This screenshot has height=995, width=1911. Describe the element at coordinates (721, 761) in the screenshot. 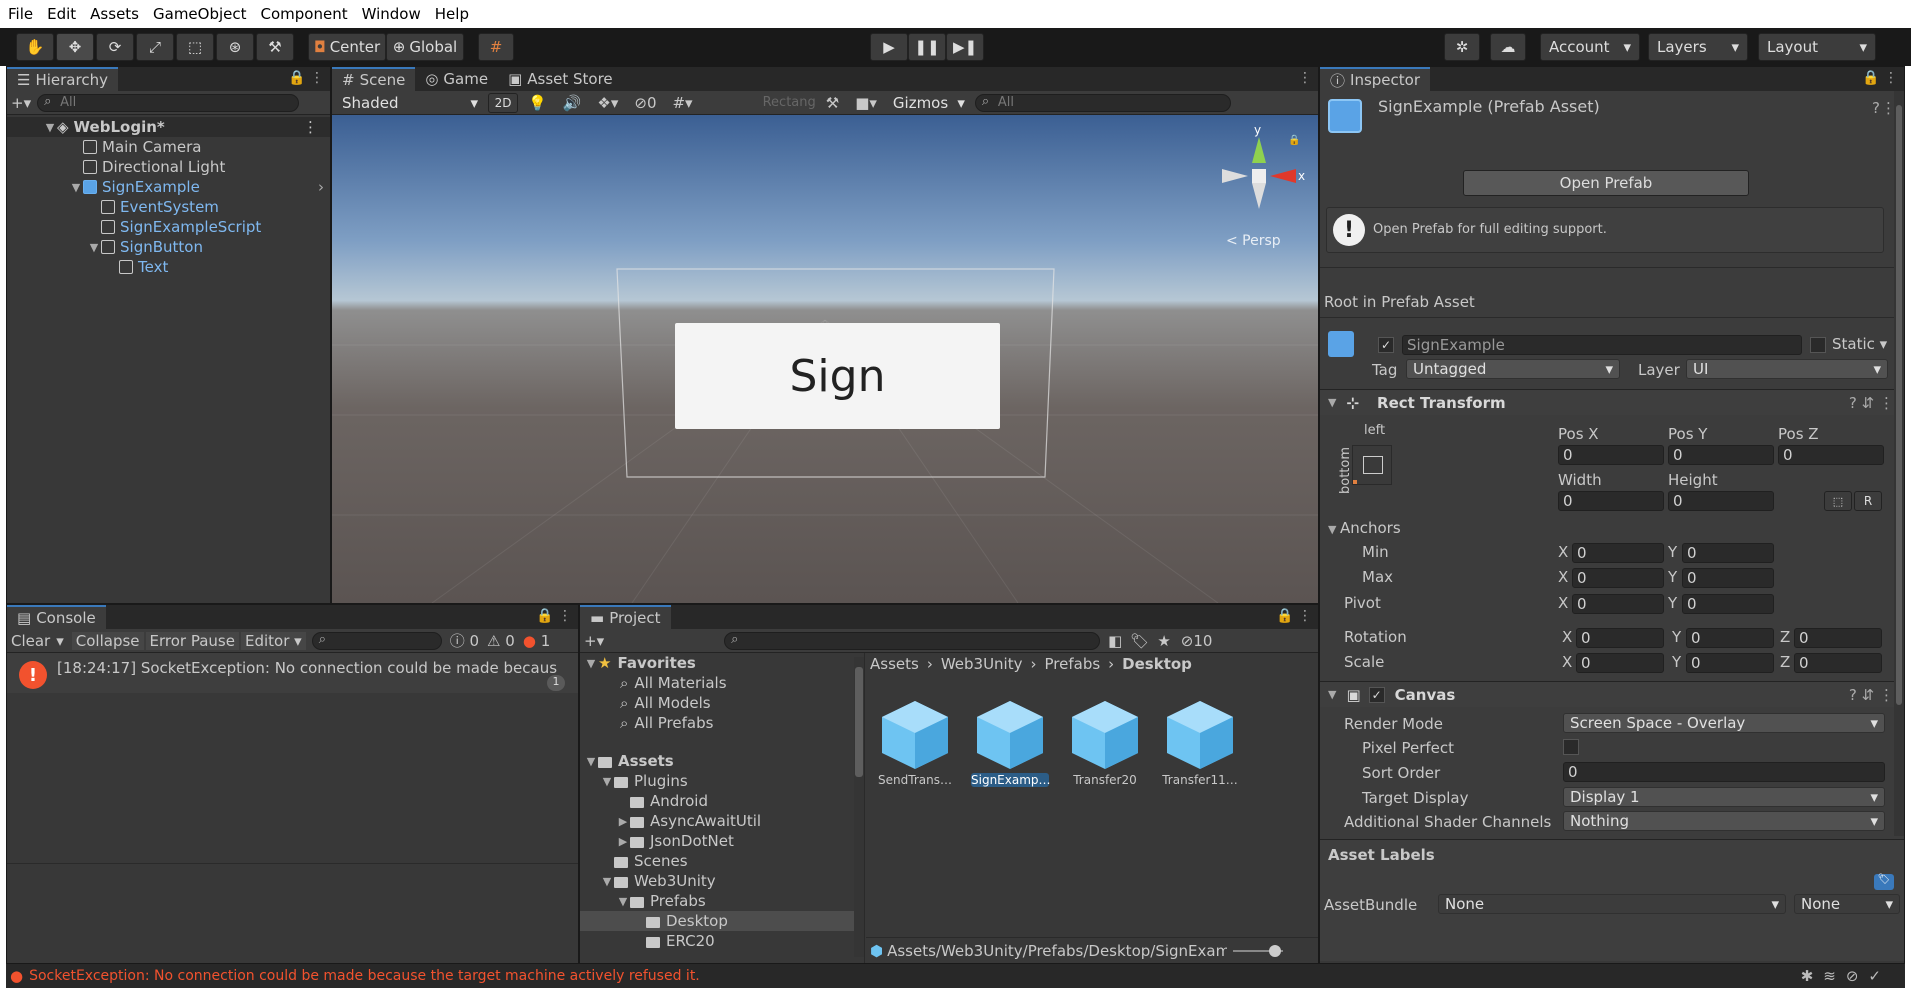

I see `assets-folder: ▼ Assets` at that location.